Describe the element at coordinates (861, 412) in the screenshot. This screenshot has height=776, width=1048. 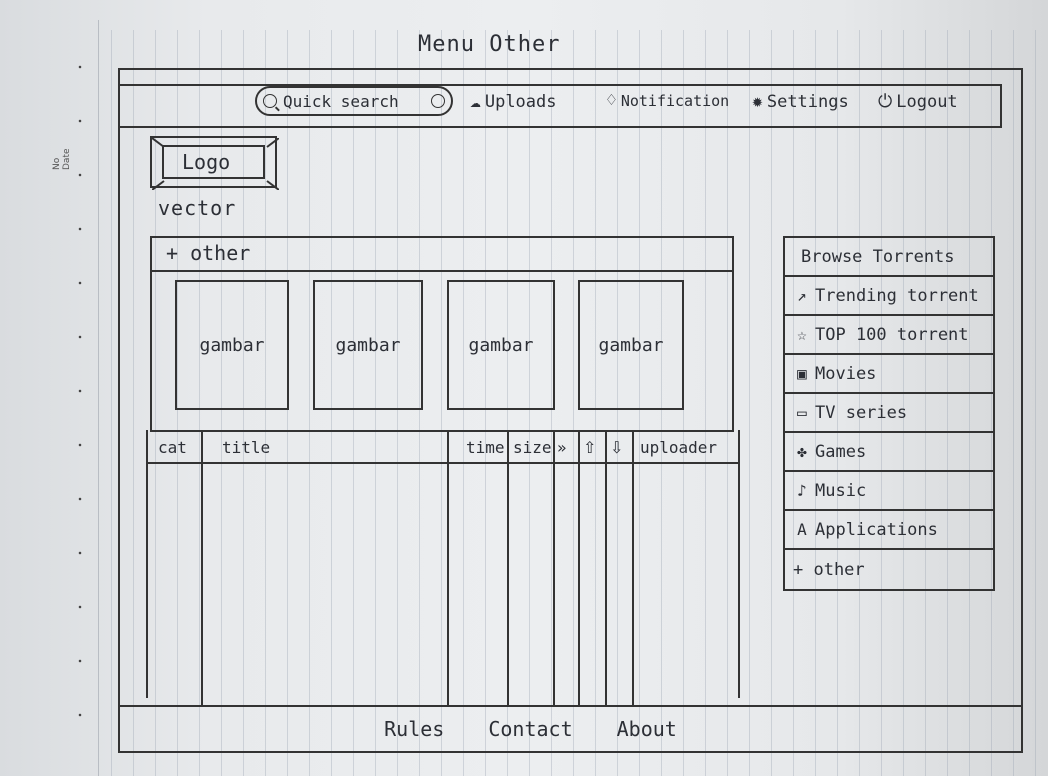
I see `sidebar-item-label: TV series` at that location.